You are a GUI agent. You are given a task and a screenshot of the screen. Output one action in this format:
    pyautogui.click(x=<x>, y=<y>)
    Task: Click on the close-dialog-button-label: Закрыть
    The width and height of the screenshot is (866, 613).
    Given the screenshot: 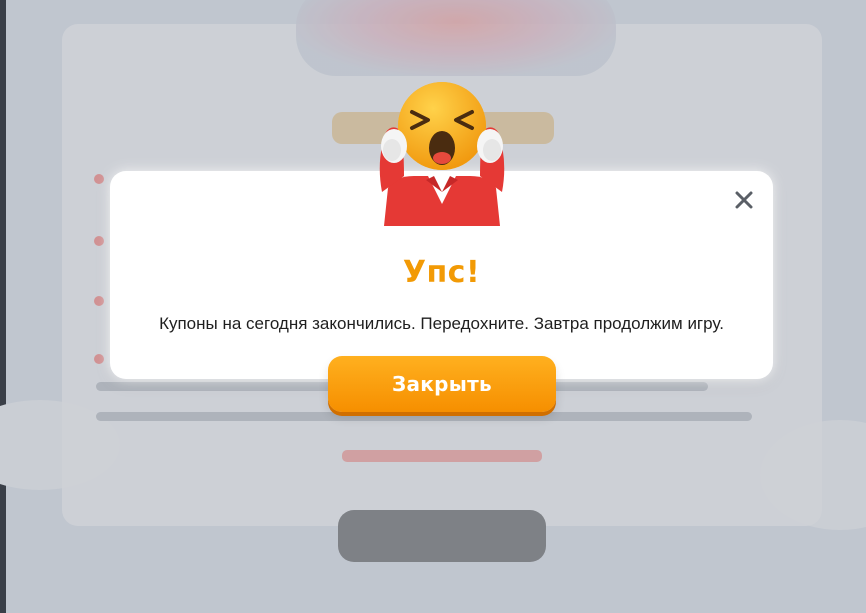 What is the action you would take?
    pyautogui.click(x=442, y=384)
    